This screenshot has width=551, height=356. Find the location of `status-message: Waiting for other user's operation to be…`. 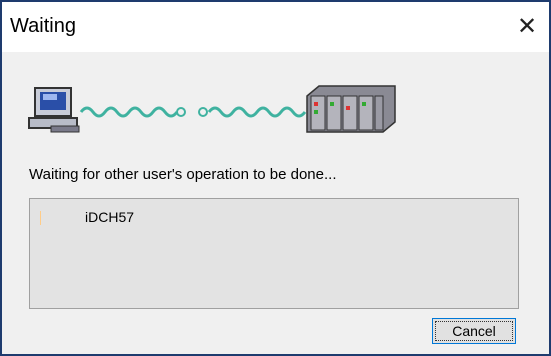

status-message: Waiting for other user's operation to be… is located at coordinates (183, 174).